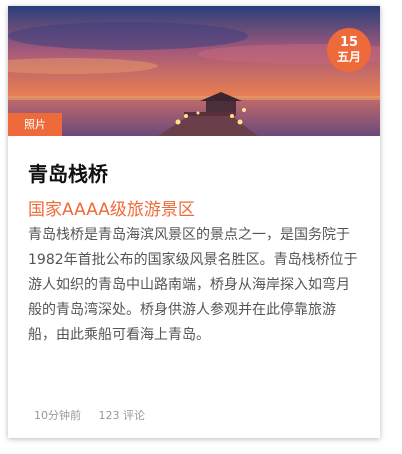  I want to click on date-badge: 15 五月, so click(349, 50).